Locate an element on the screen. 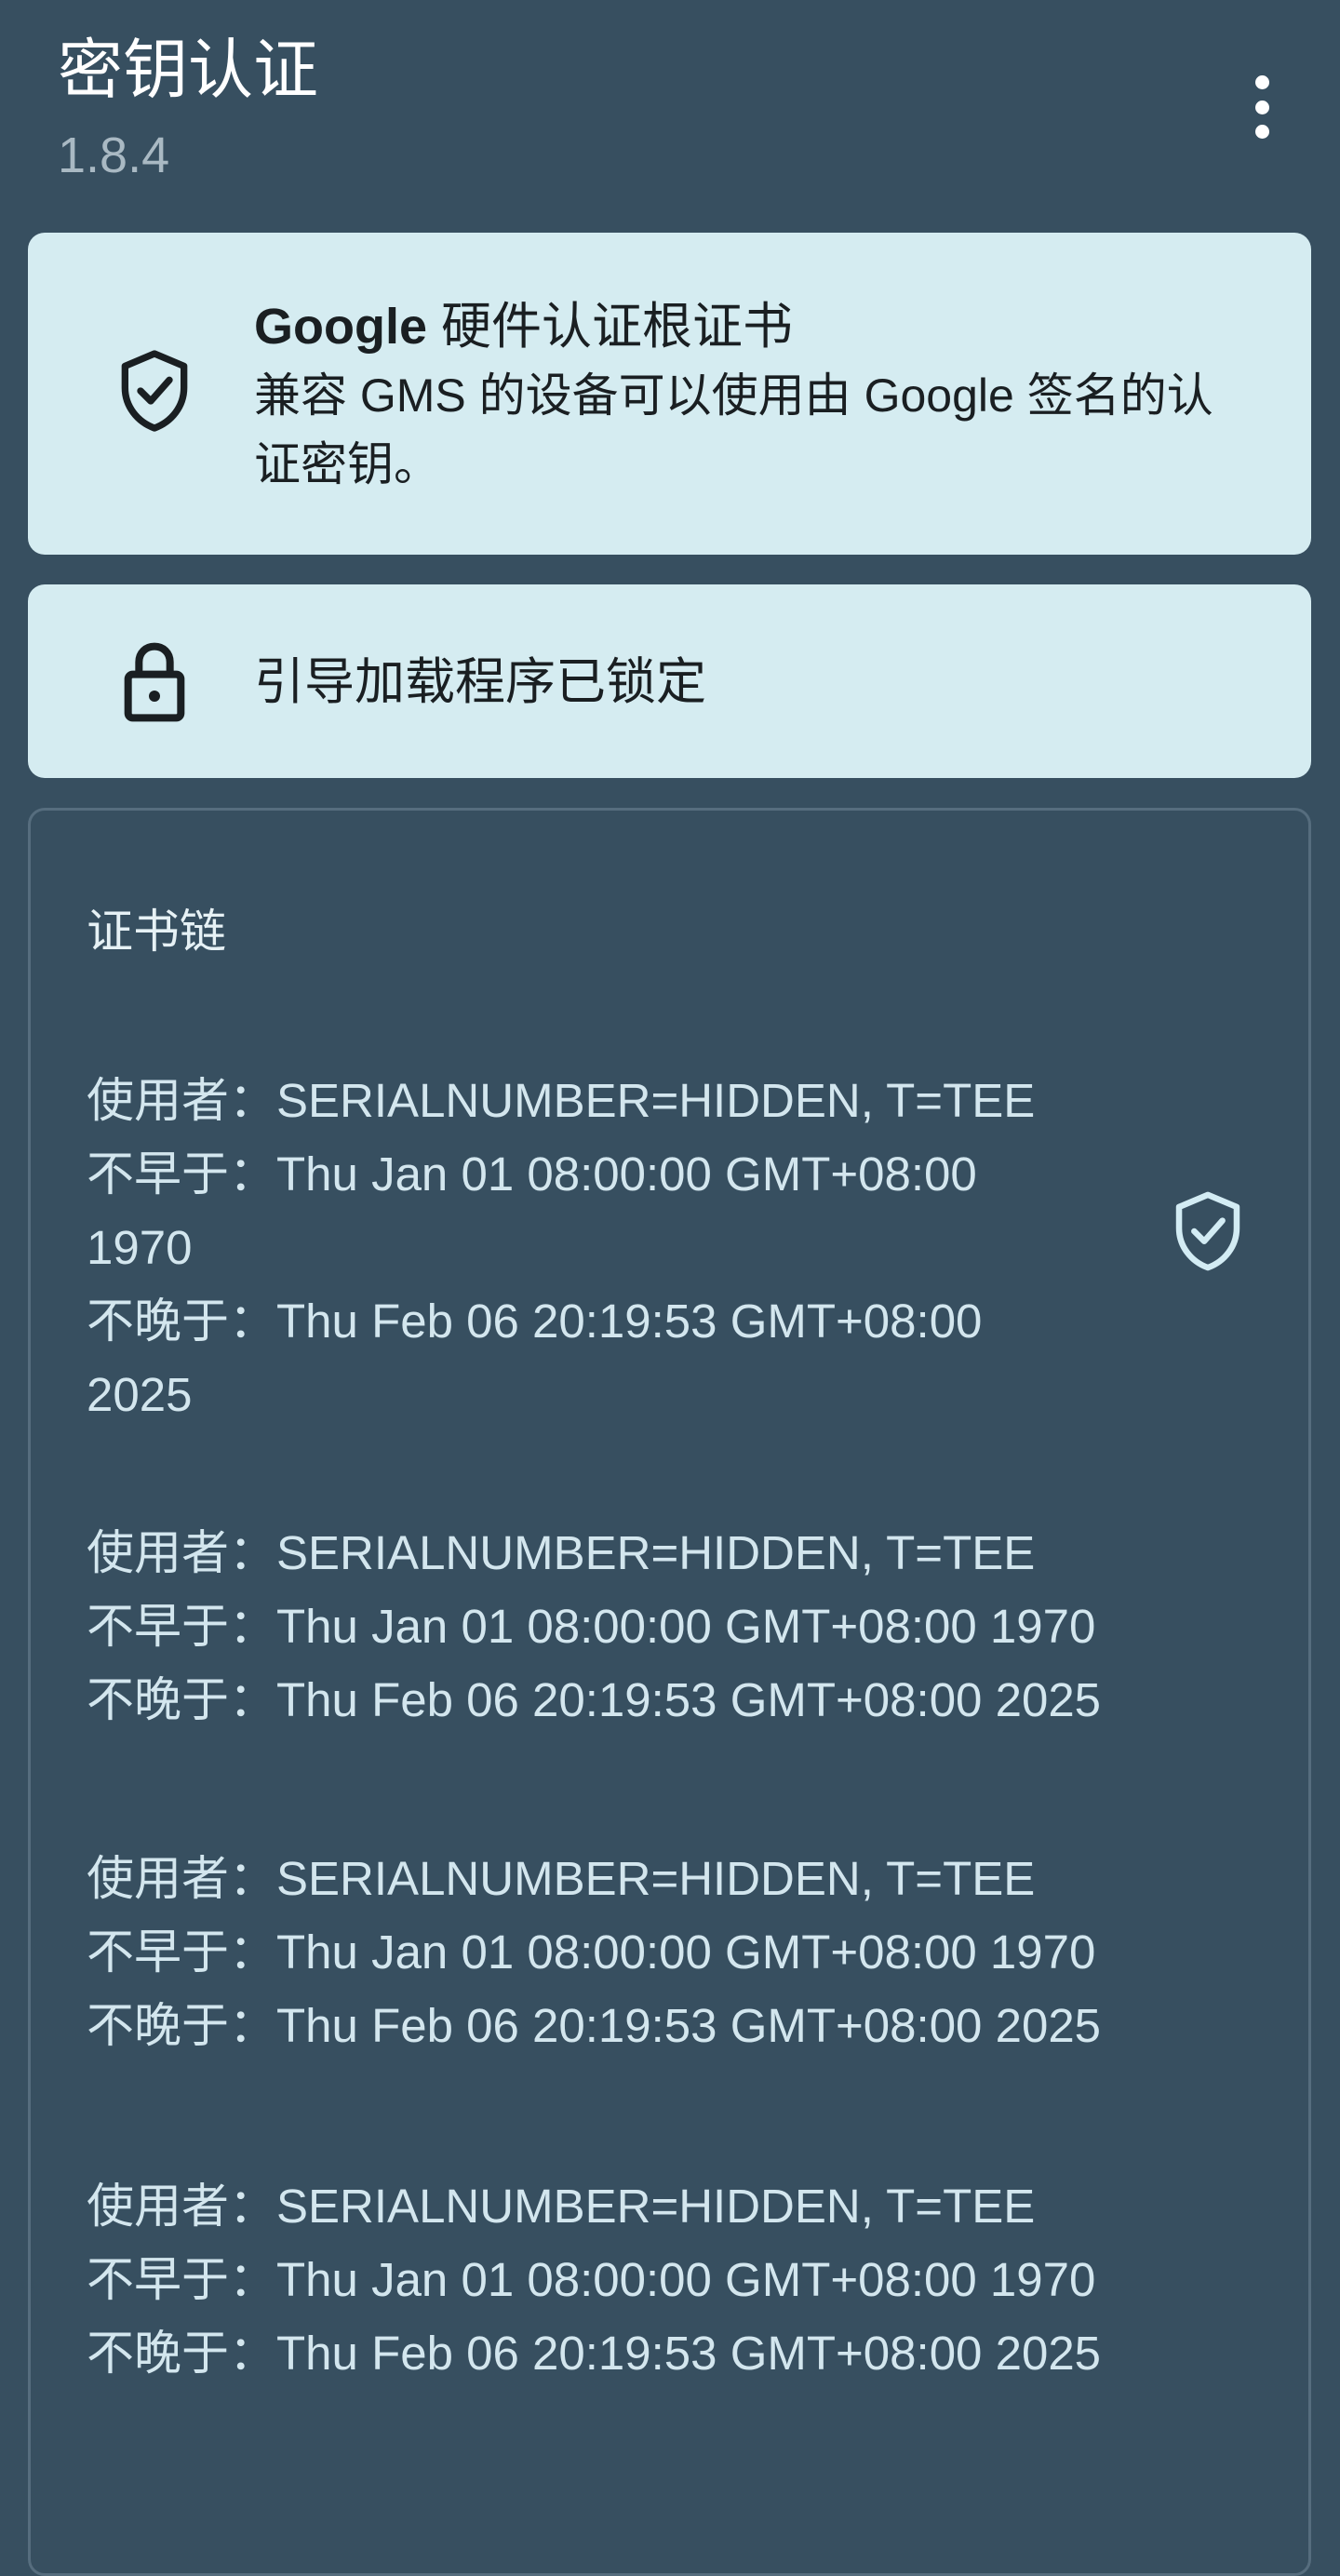  root-card-description: 兼容 GMS 的设备可以使用由 Google 签名的认证密钥。 is located at coordinates (733, 429).